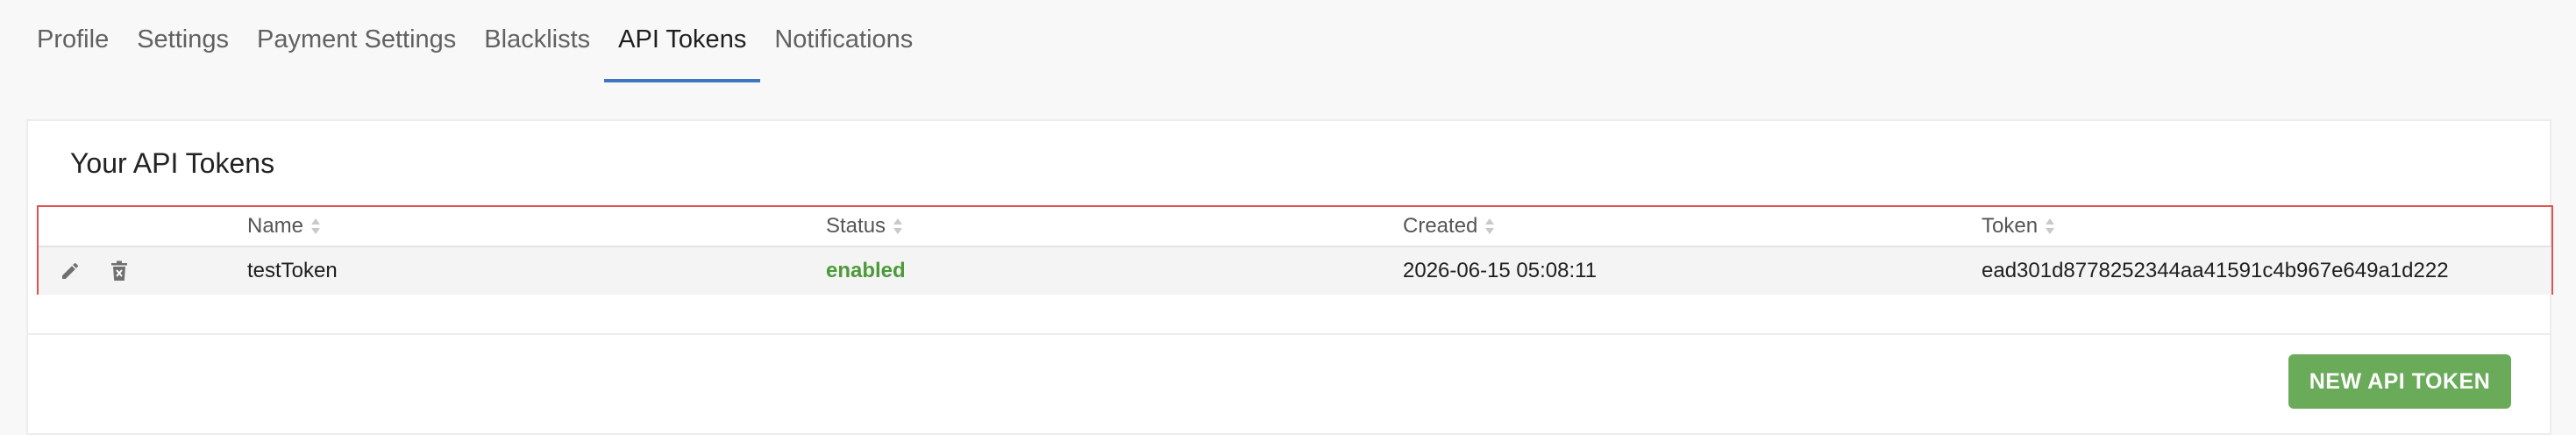  I want to click on new-api-token-button: NEW API TOKEN, so click(2399, 381).